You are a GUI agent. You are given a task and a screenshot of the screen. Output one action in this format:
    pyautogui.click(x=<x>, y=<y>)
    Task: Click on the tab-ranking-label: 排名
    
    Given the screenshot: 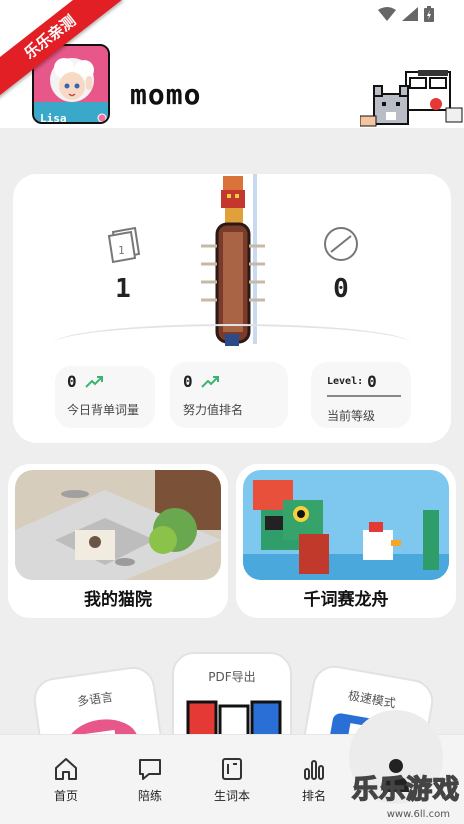 What is the action you would take?
    pyautogui.click(x=313, y=796)
    